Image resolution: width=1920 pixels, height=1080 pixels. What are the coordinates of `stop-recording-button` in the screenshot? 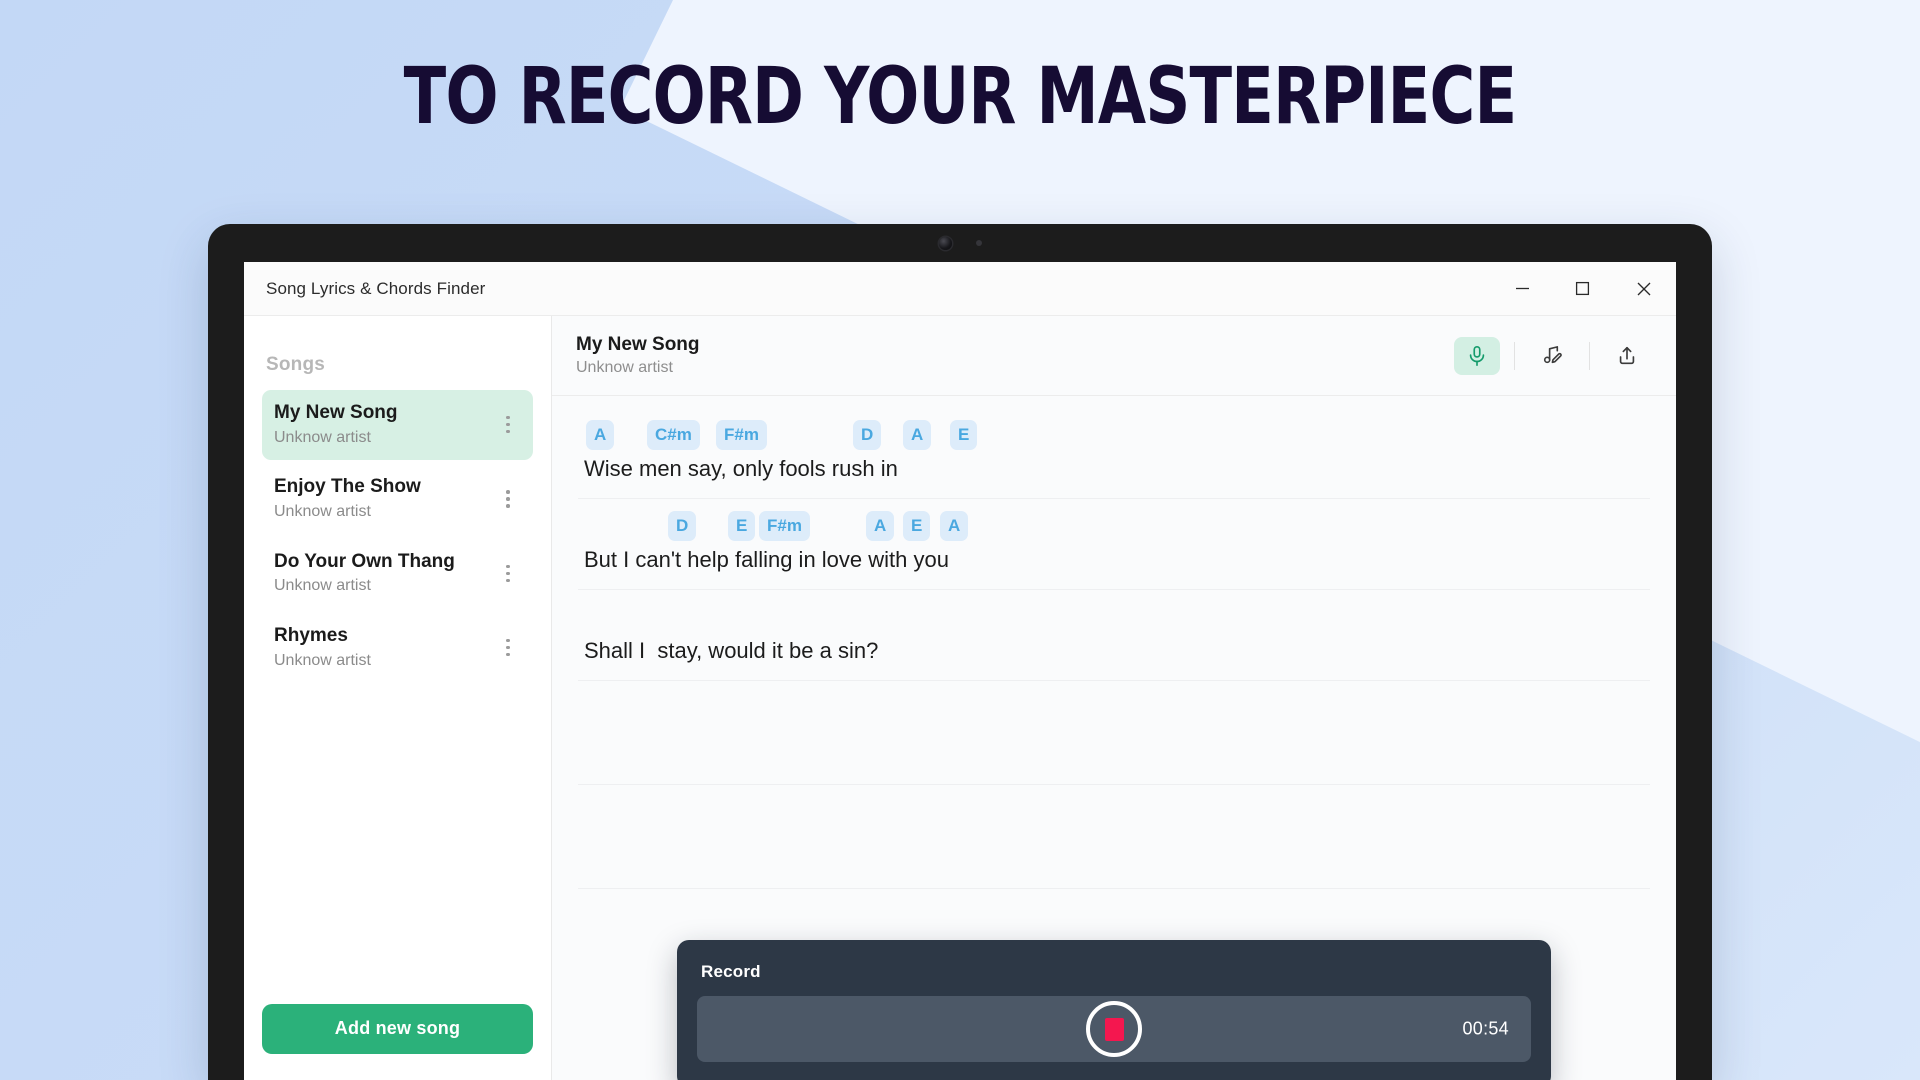 It's located at (1114, 1029).